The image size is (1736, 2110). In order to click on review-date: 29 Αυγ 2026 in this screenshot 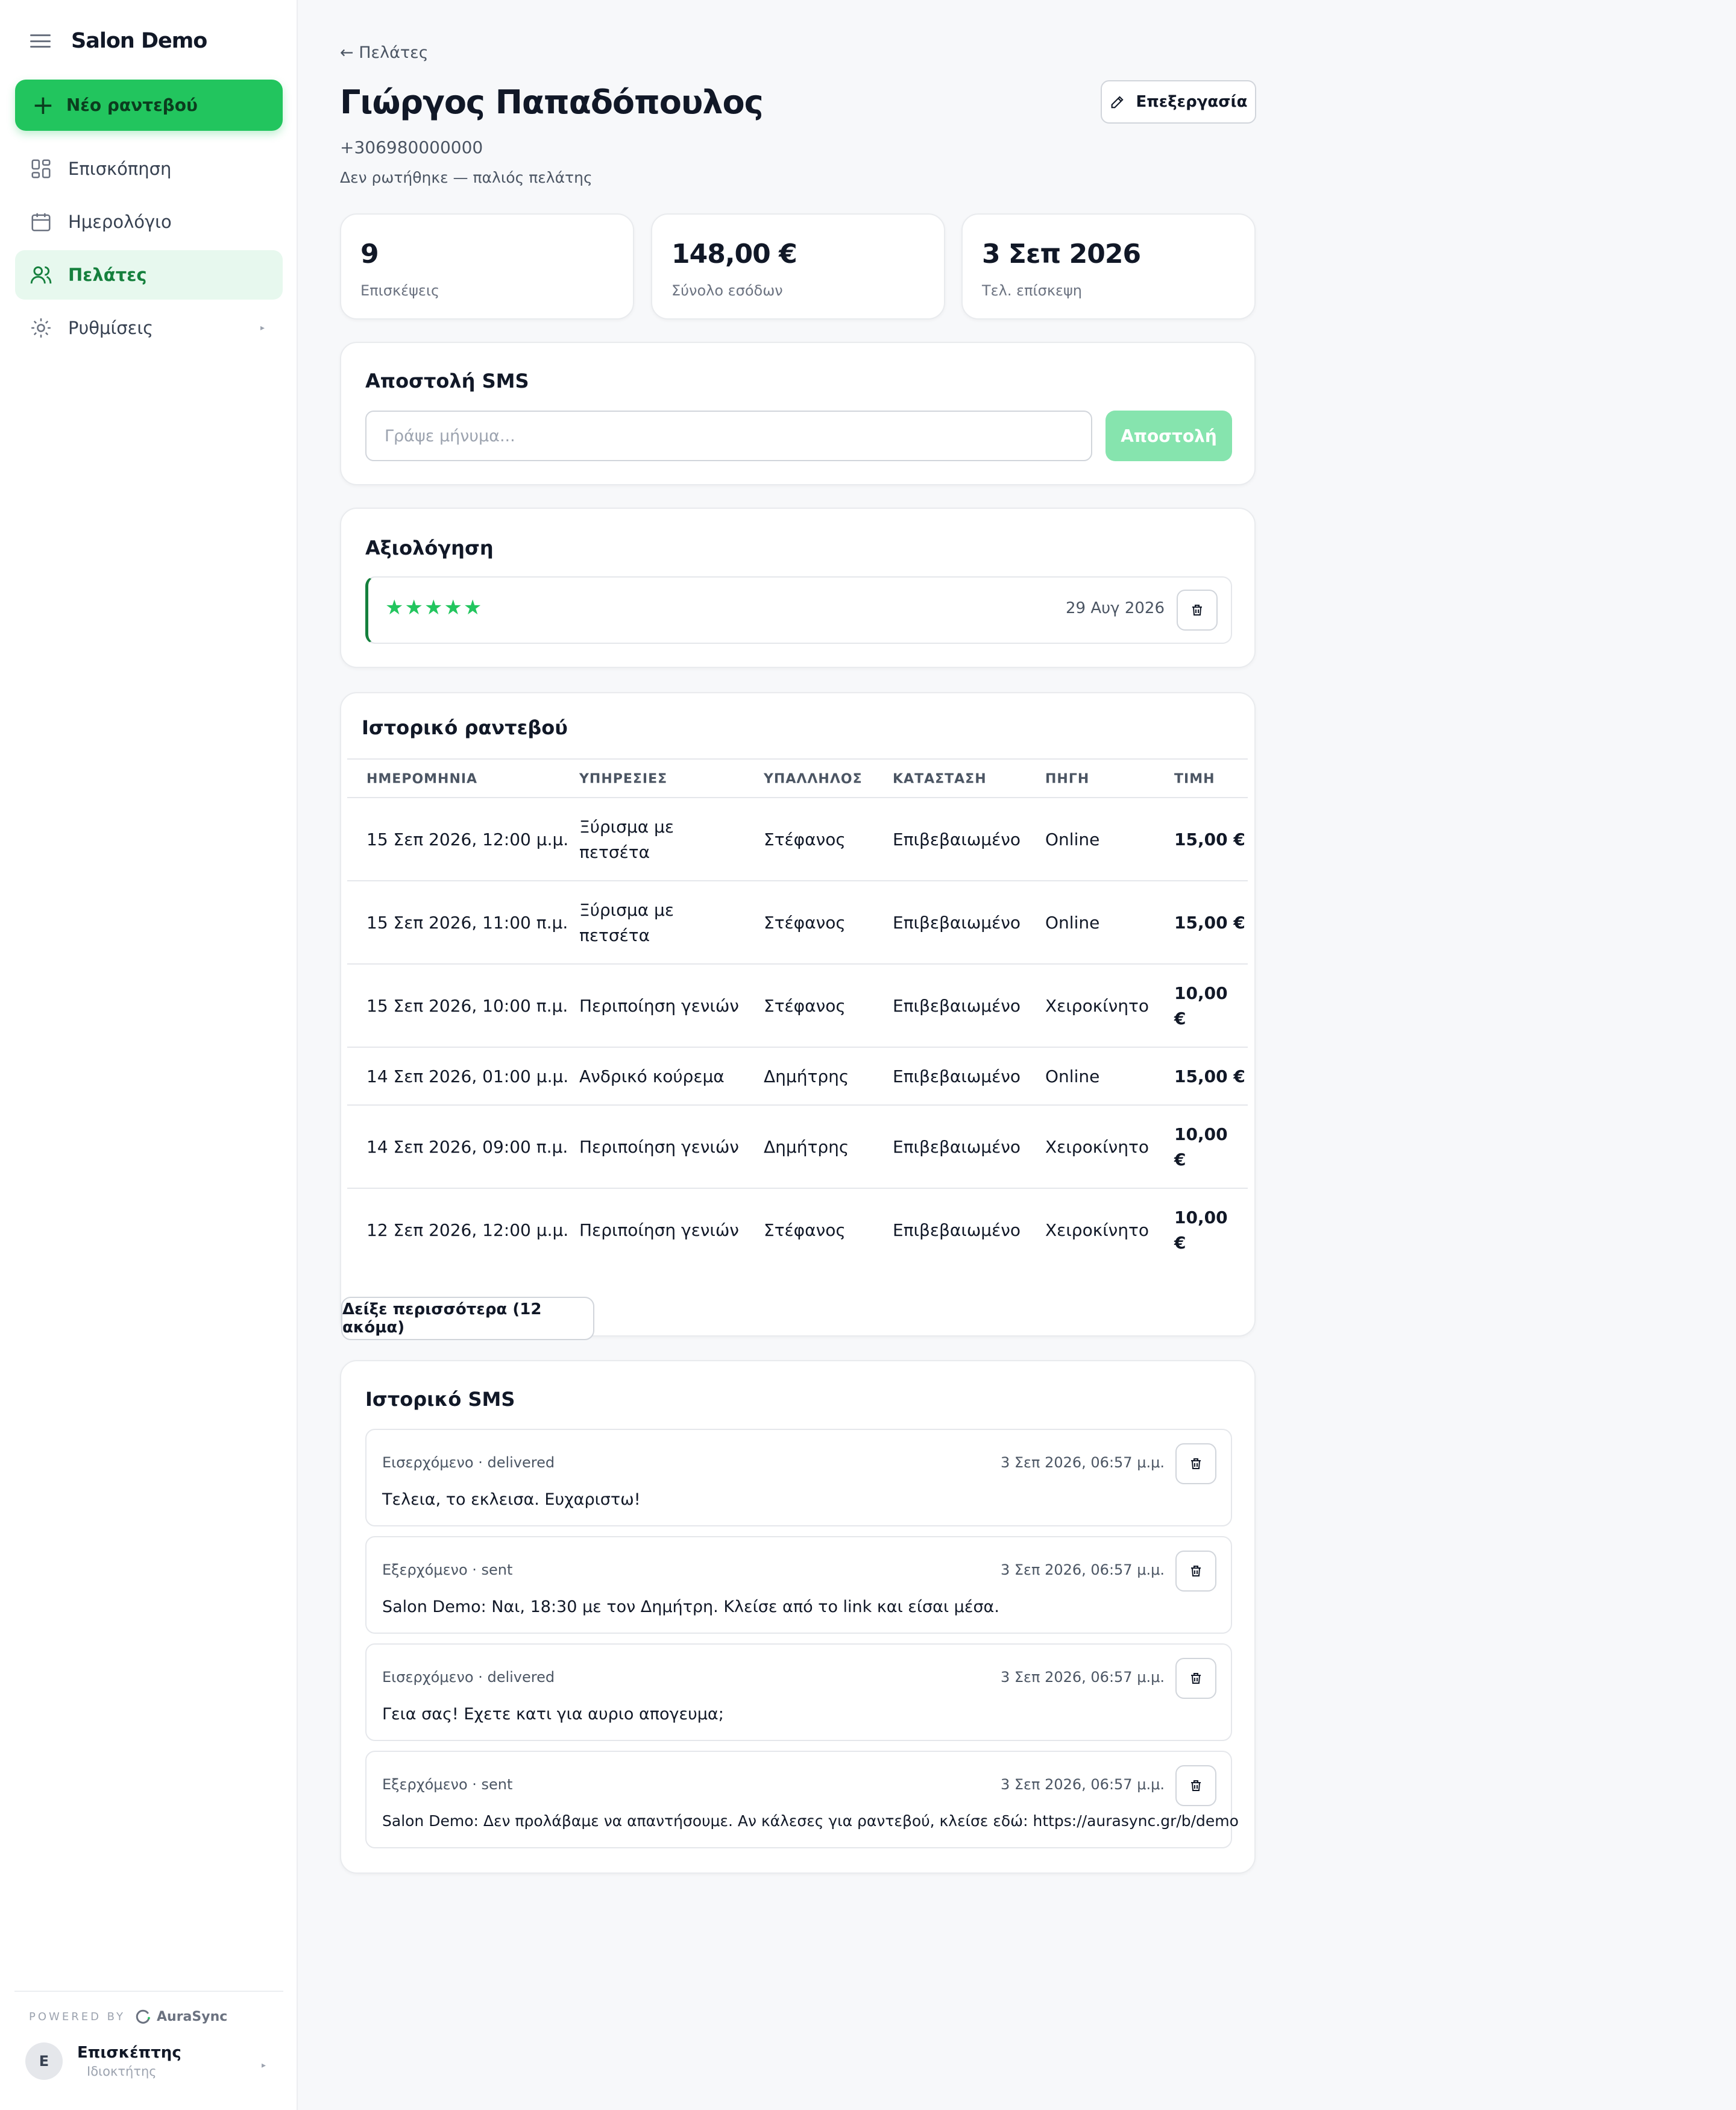, I will do `click(1115, 608)`.